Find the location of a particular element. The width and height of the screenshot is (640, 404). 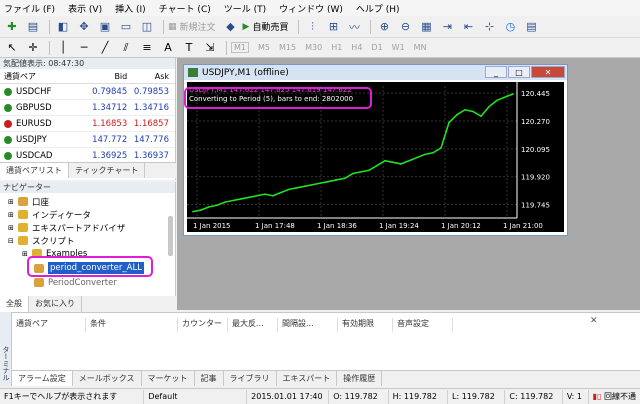

zoom-out-icon: ⊖ is located at coordinates (405, 27).